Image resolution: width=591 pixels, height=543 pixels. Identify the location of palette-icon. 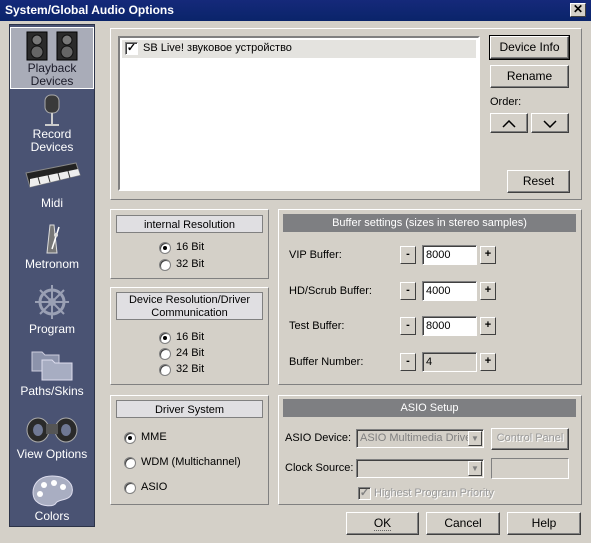
(52, 491).